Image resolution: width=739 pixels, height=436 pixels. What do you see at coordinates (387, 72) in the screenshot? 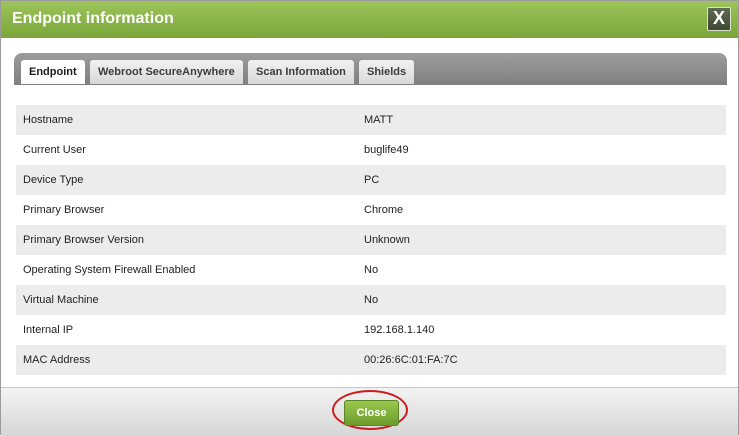
I see `tab-shields: Shields` at bounding box center [387, 72].